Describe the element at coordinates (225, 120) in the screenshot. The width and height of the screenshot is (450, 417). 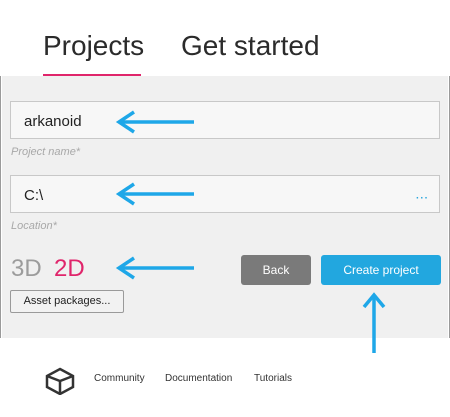
I see `project-name-field: arkanoid` at that location.